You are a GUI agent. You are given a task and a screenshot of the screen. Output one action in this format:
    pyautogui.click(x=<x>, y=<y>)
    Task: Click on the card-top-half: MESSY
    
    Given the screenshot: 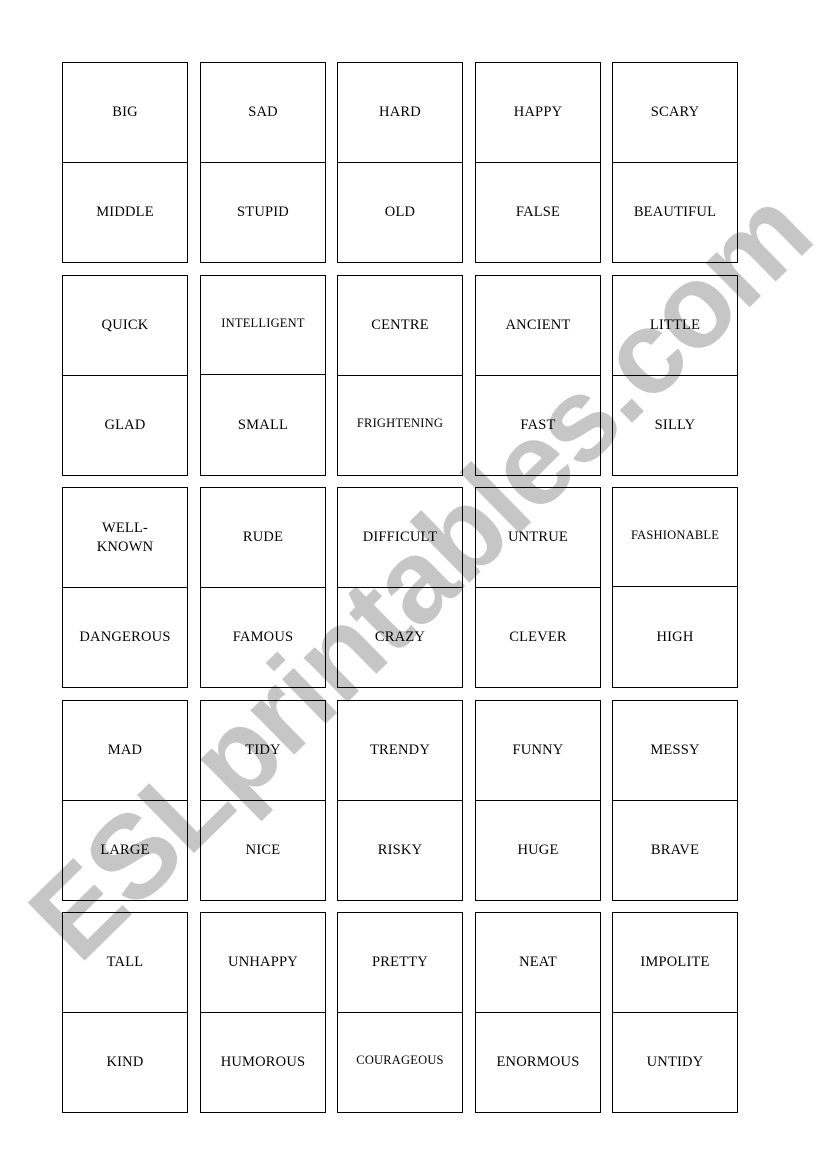 What is the action you would take?
    pyautogui.click(x=675, y=751)
    